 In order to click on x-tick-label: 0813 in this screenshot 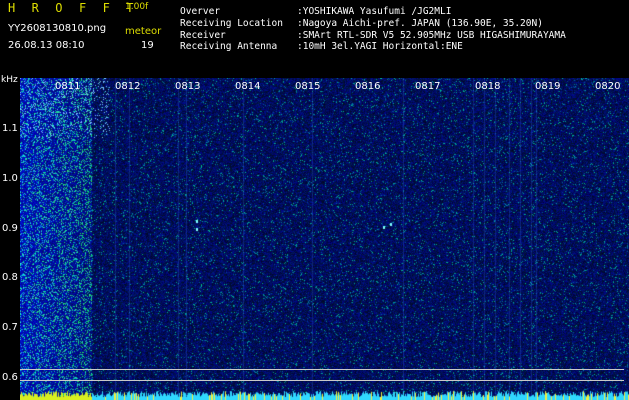, I will do `click(188, 86)`.